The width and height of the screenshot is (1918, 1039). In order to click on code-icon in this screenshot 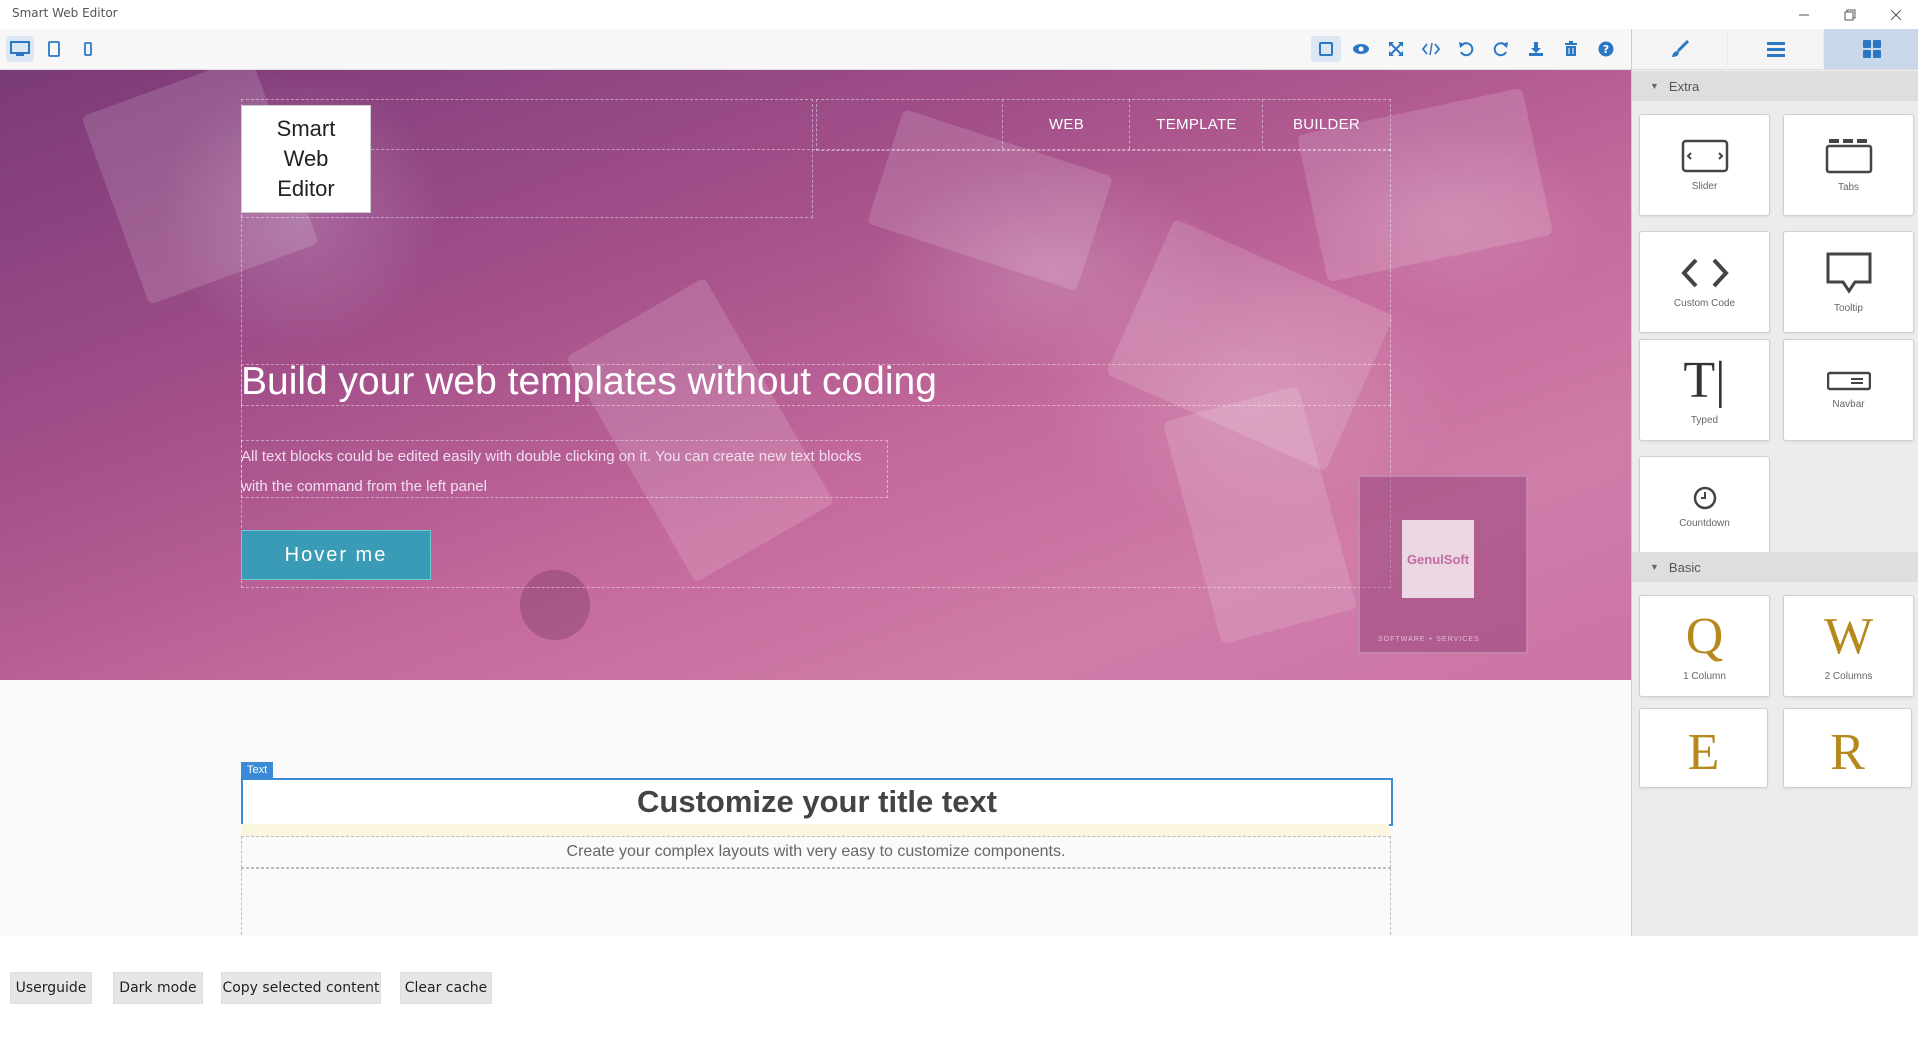, I will do `click(1431, 49)`.